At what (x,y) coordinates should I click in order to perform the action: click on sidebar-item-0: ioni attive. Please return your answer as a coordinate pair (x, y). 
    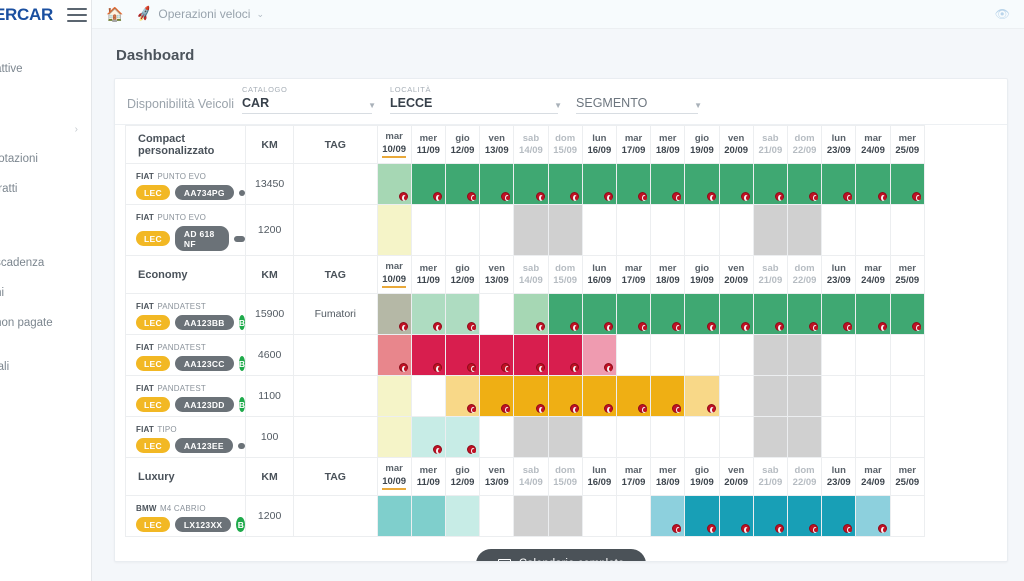
    Looking at the image, I should click on (45, 69).